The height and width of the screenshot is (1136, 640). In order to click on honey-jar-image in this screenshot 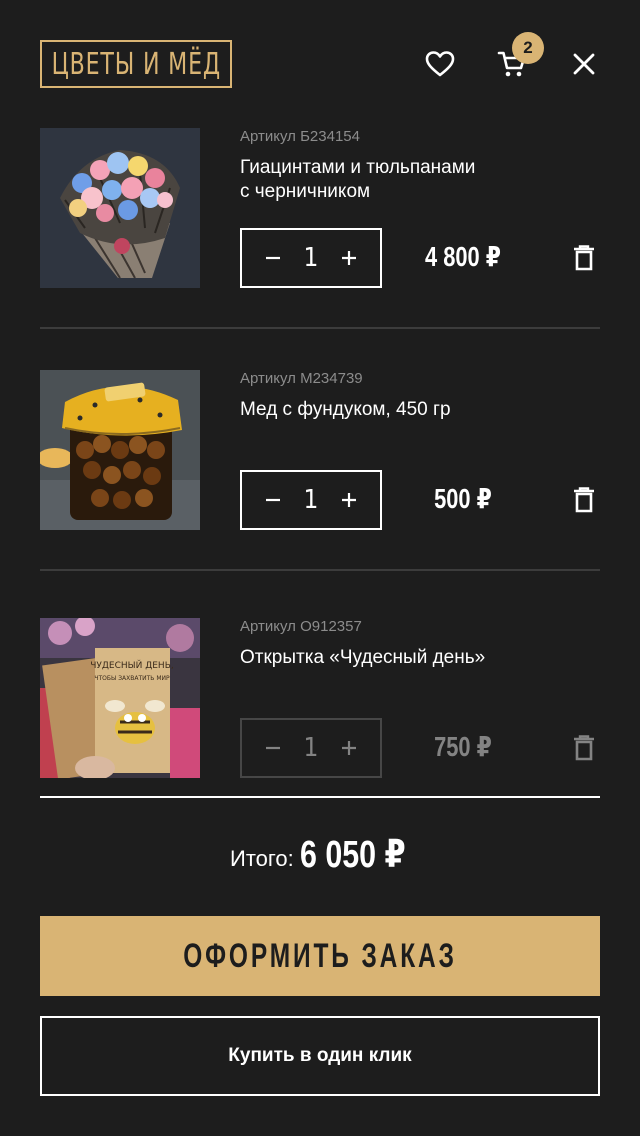, I will do `click(120, 450)`.